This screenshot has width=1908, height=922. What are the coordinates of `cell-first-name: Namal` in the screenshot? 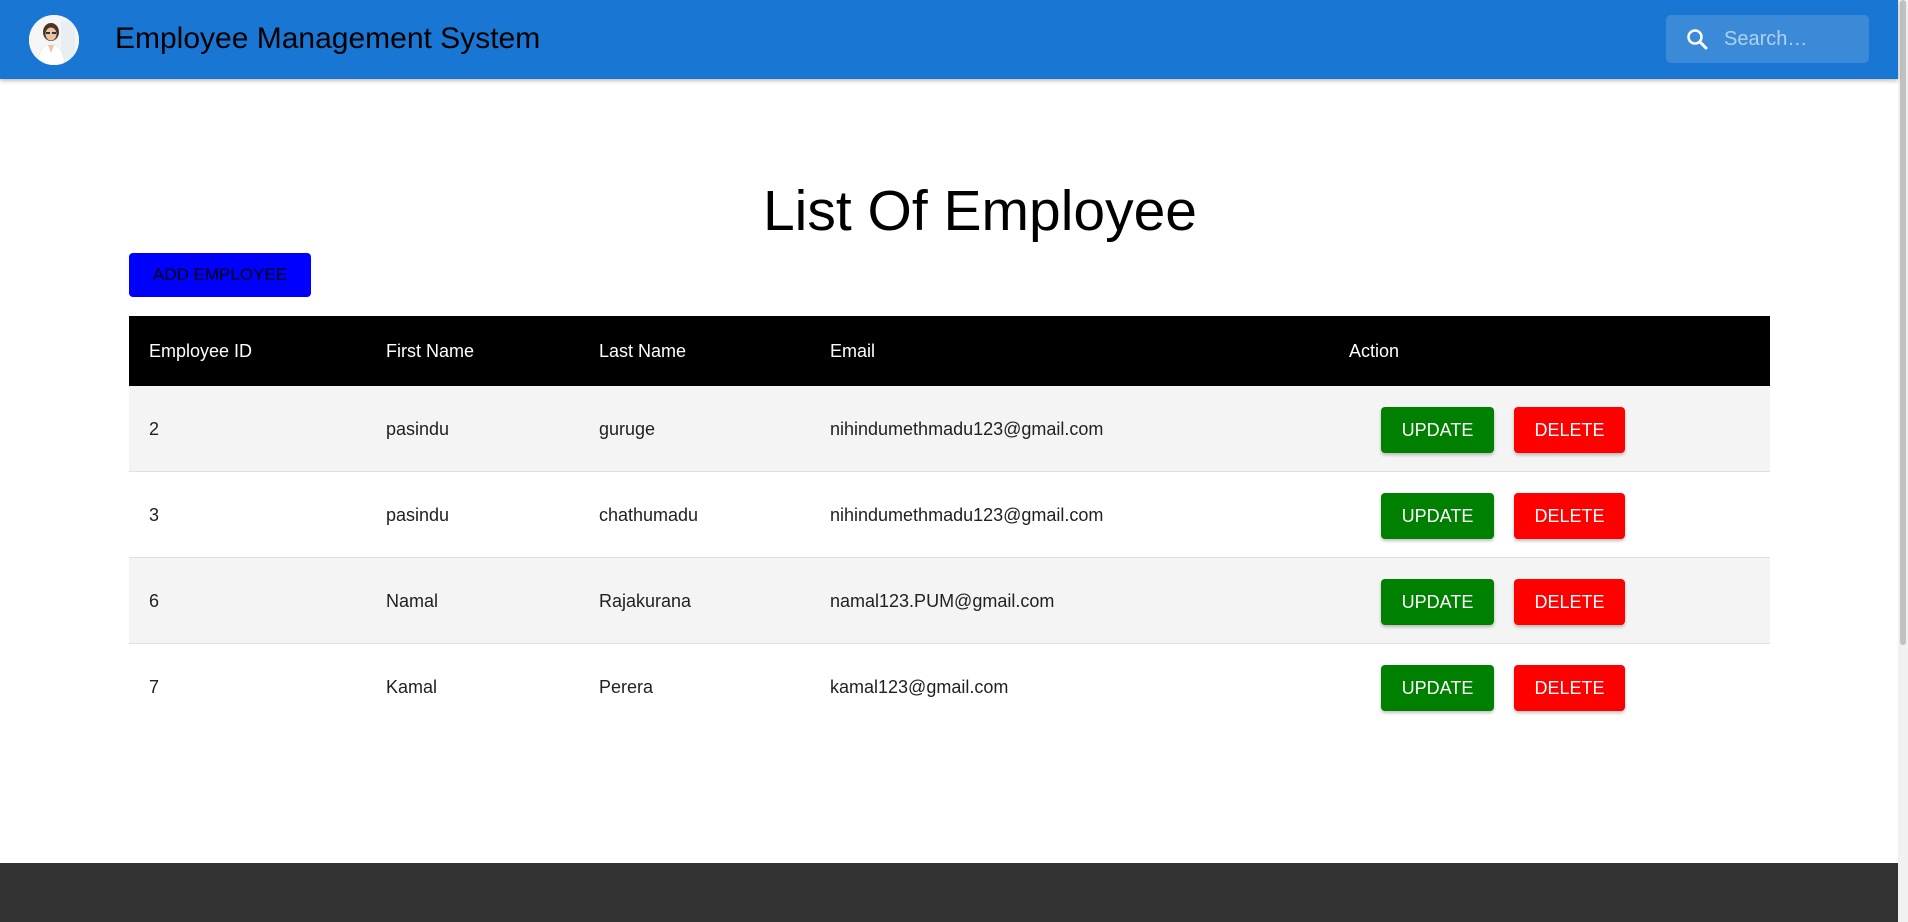 It's located at (412, 601).